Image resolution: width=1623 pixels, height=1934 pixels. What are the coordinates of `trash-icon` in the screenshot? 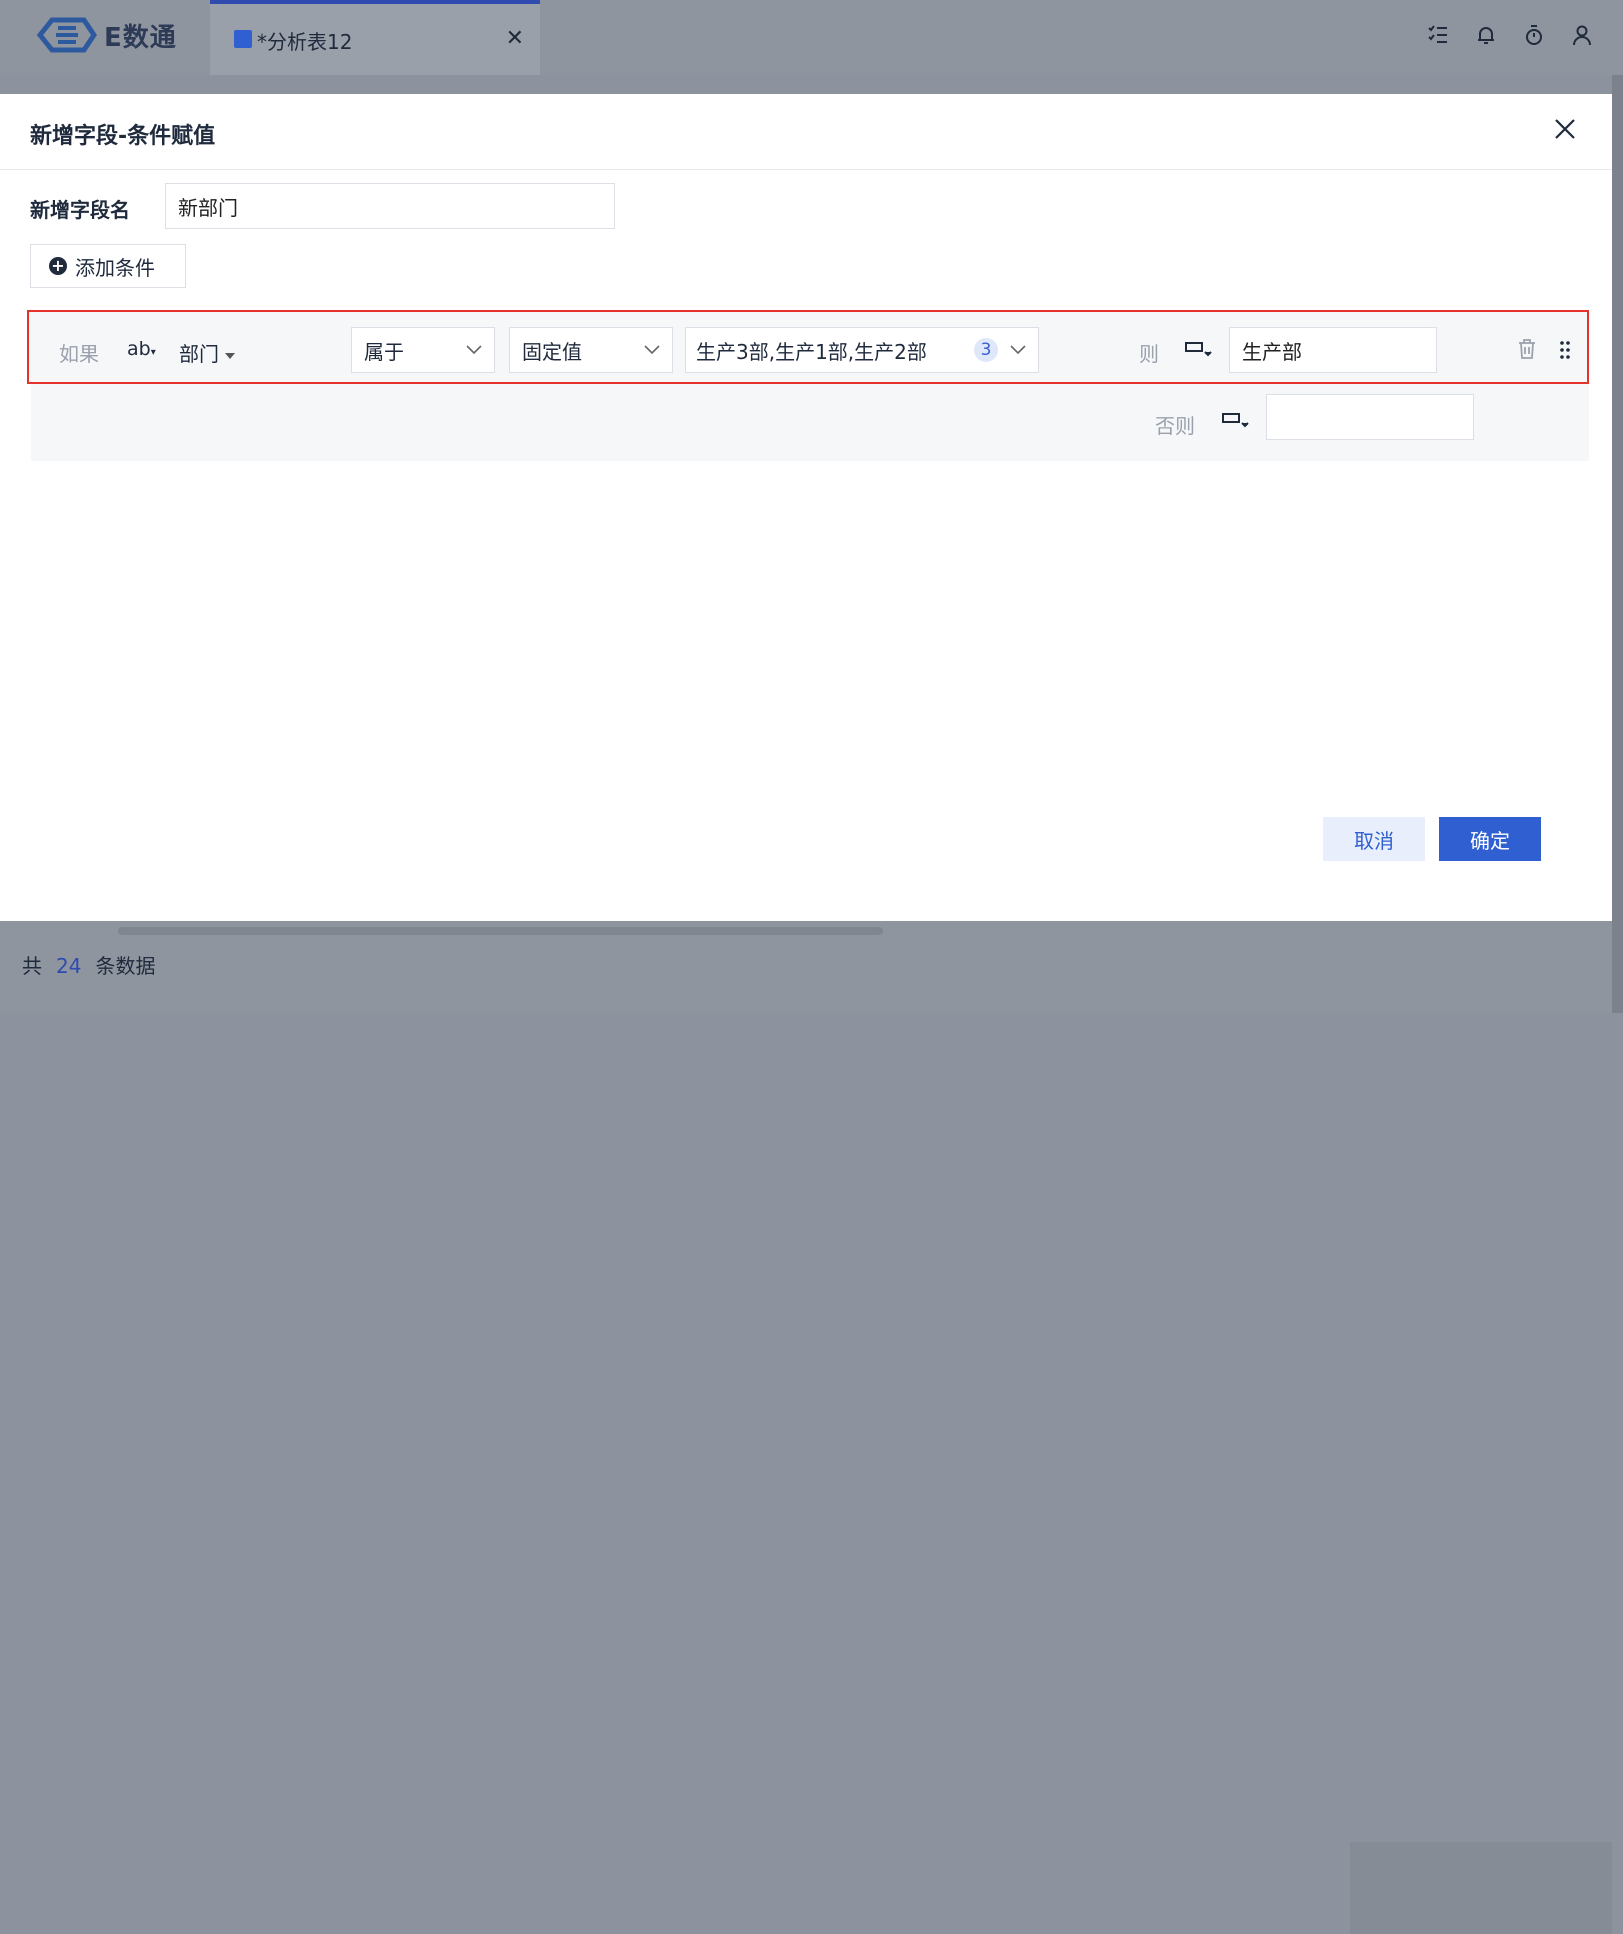 It's located at (1527, 349).